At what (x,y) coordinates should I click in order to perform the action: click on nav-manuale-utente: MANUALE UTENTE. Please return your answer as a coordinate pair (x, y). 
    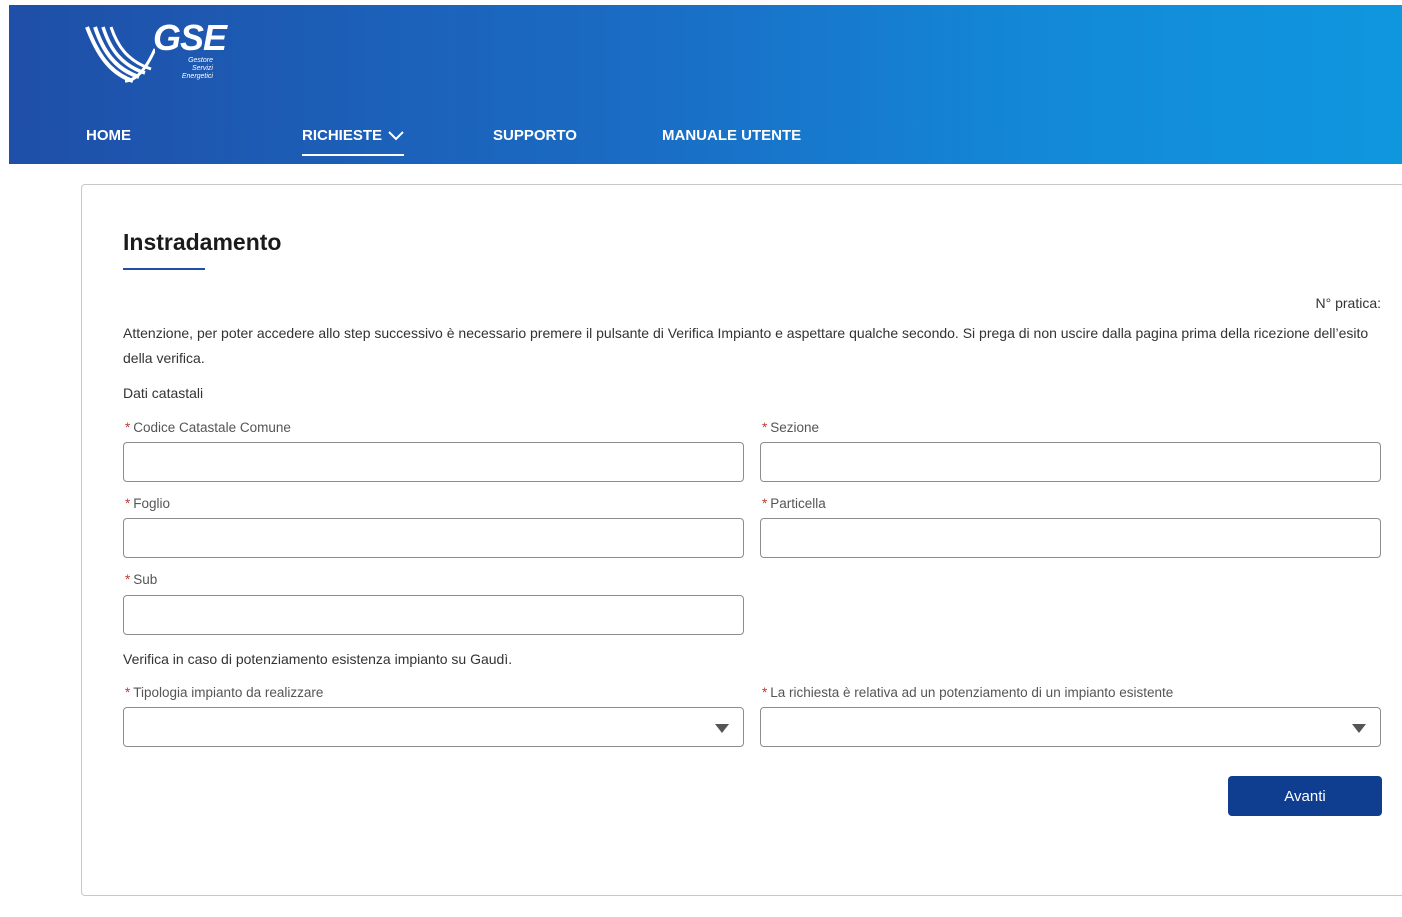
    Looking at the image, I should click on (731, 135).